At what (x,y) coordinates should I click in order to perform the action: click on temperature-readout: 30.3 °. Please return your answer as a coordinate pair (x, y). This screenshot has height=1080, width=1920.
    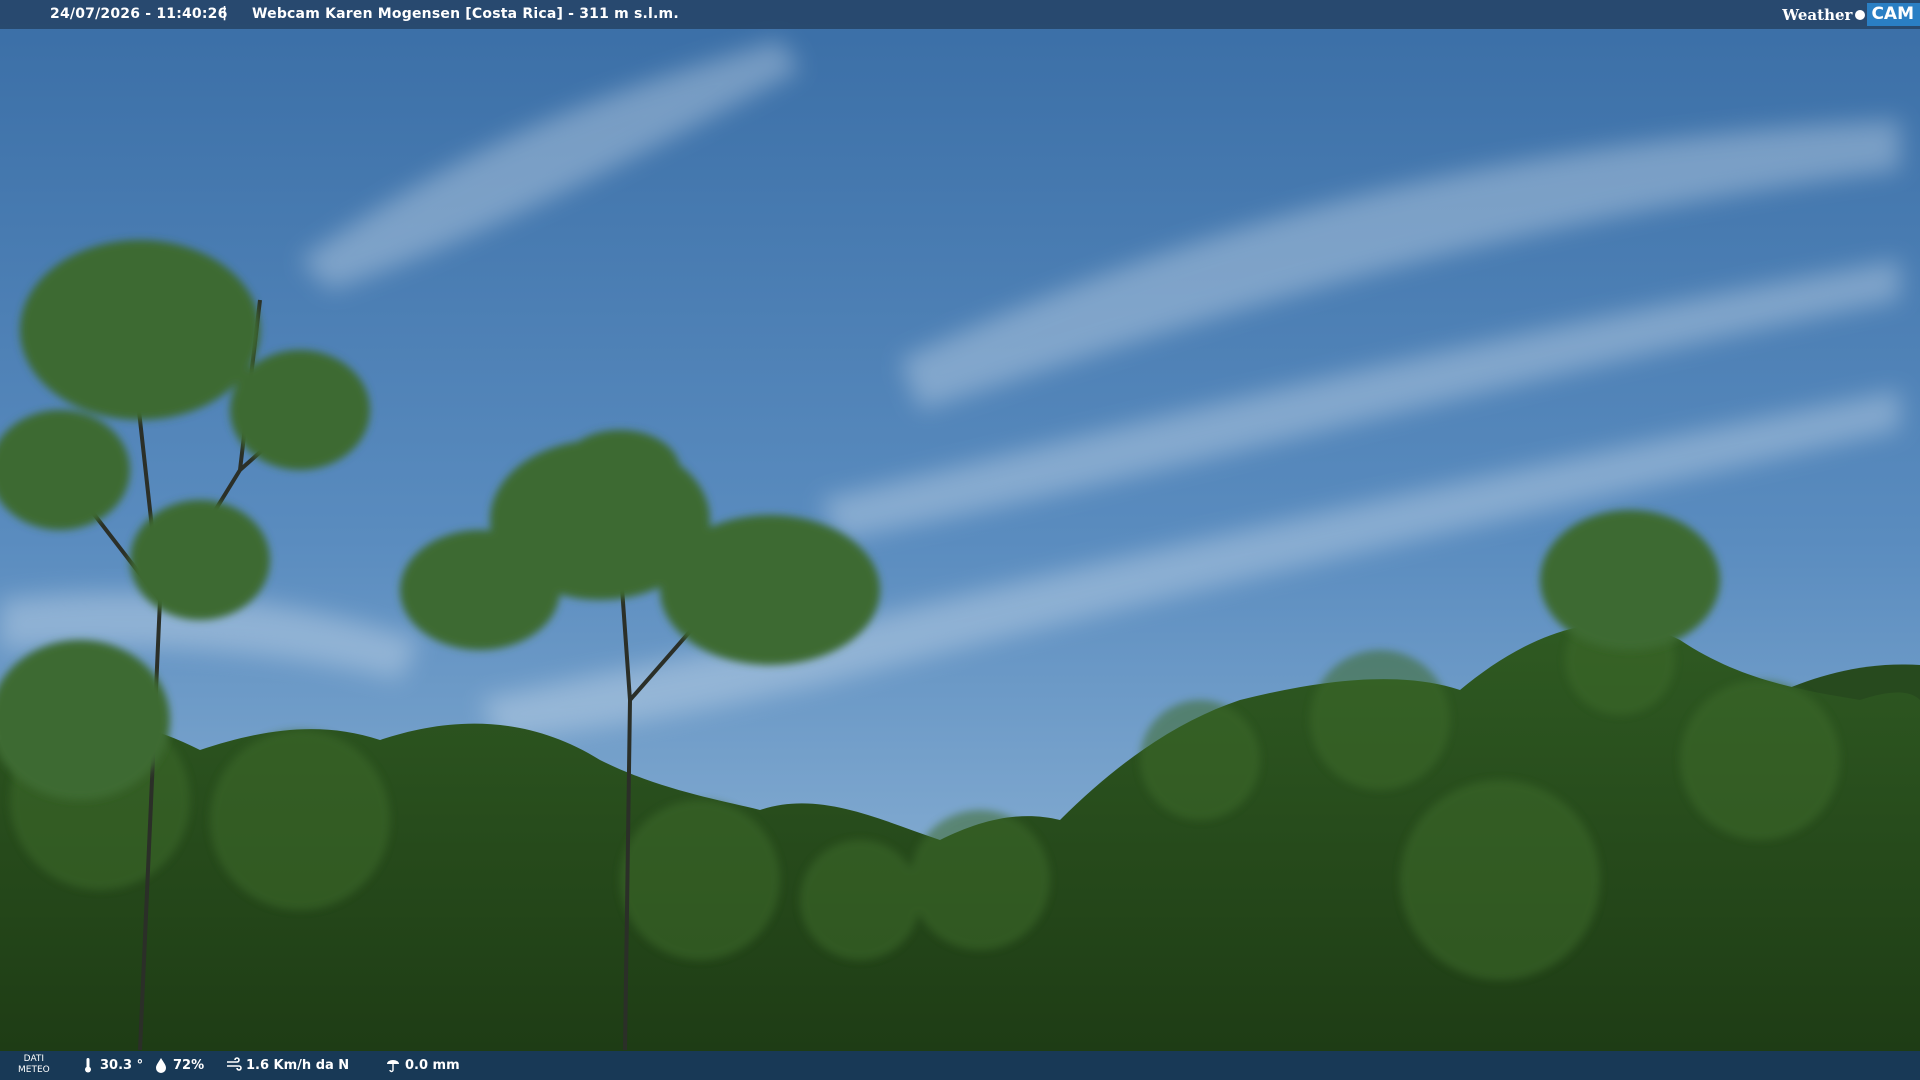
    Looking at the image, I should click on (111, 1065).